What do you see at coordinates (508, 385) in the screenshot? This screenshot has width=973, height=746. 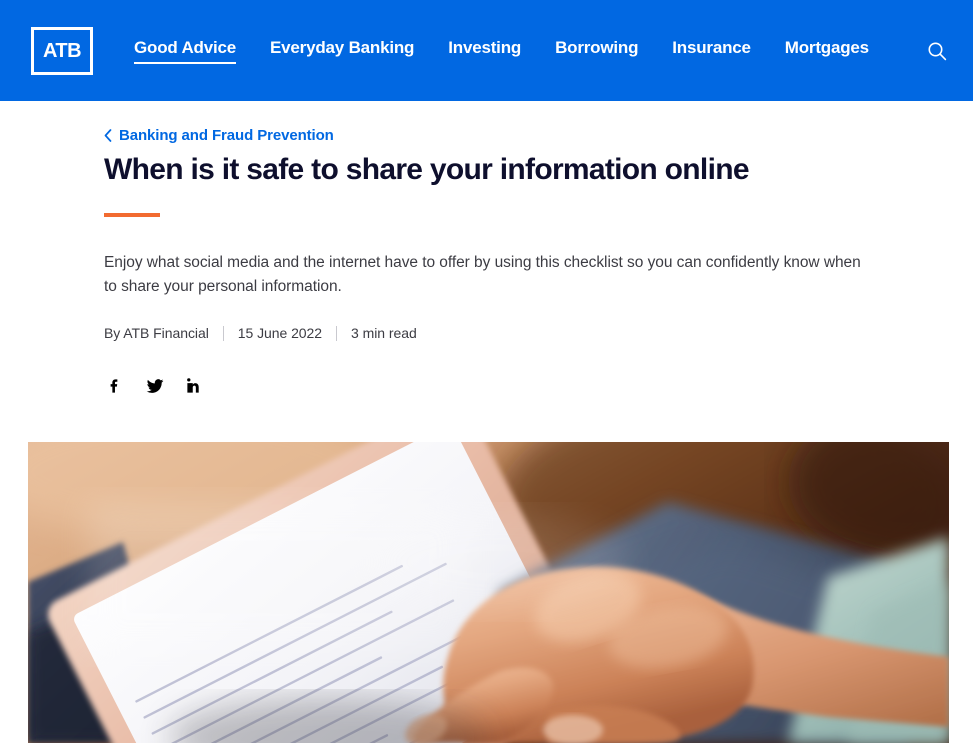 I see `social-share-row` at bounding box center [508, 385].